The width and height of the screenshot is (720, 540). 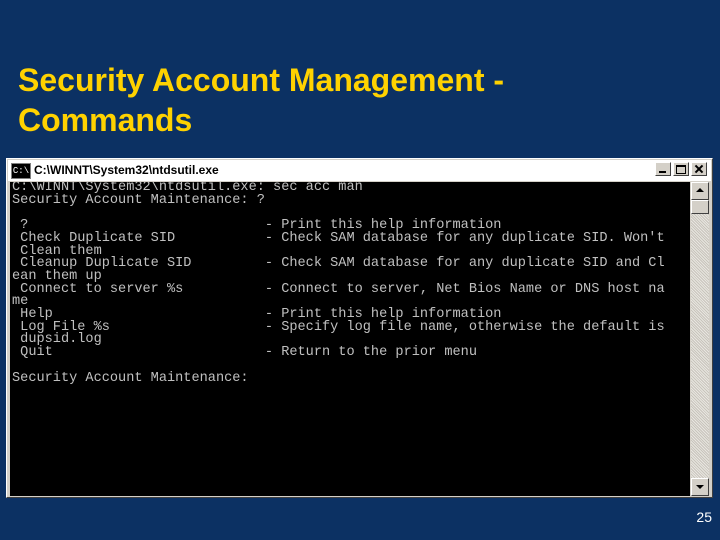 I want to click on scroll-up-button, so click(x=700, y=191).